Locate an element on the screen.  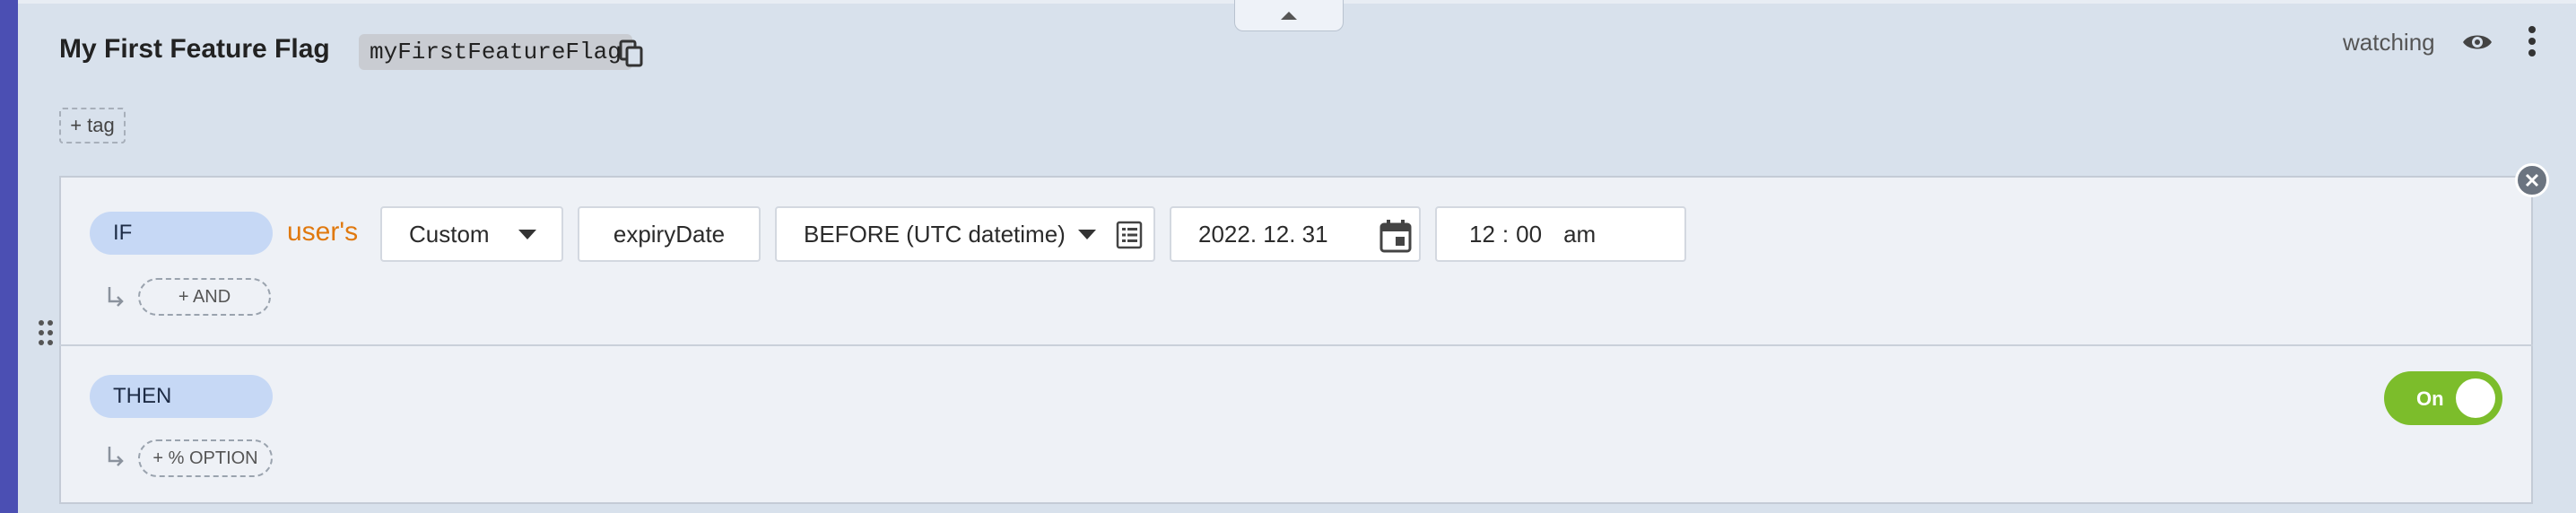
accent-bar is located at coordinates (9, 256).